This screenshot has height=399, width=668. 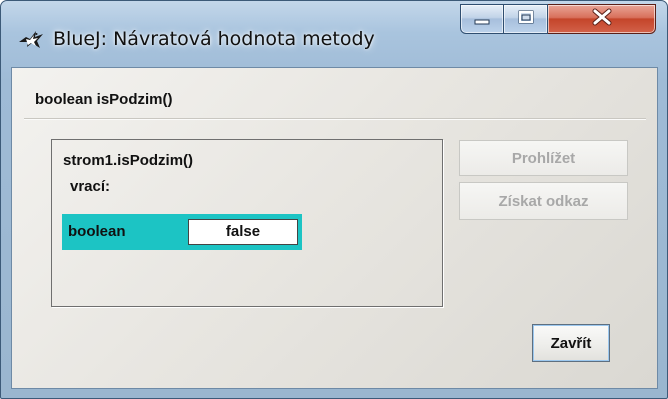 I want to click on call-expression: strom1.isPodzim(), so click(x=128, y=160).